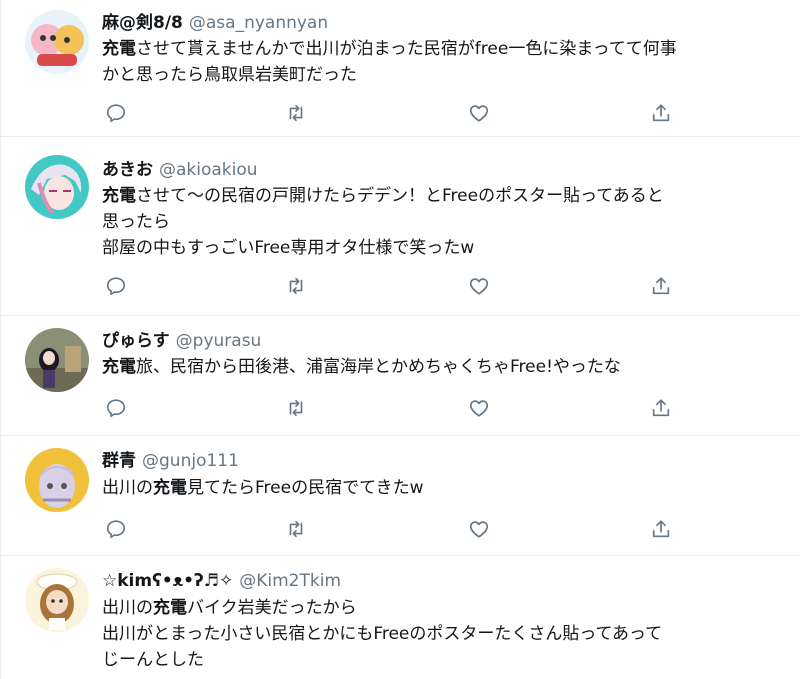 Image resolution: width=800 pixels, height=679 pixels. What do you see at coordinates (378, 367) in the screenshot?
I see `tweet-line-text: 旅、民宿から田後港、浦富海岸とかめちゃくちゃFree!やったな` at bounding box center [378, 367].